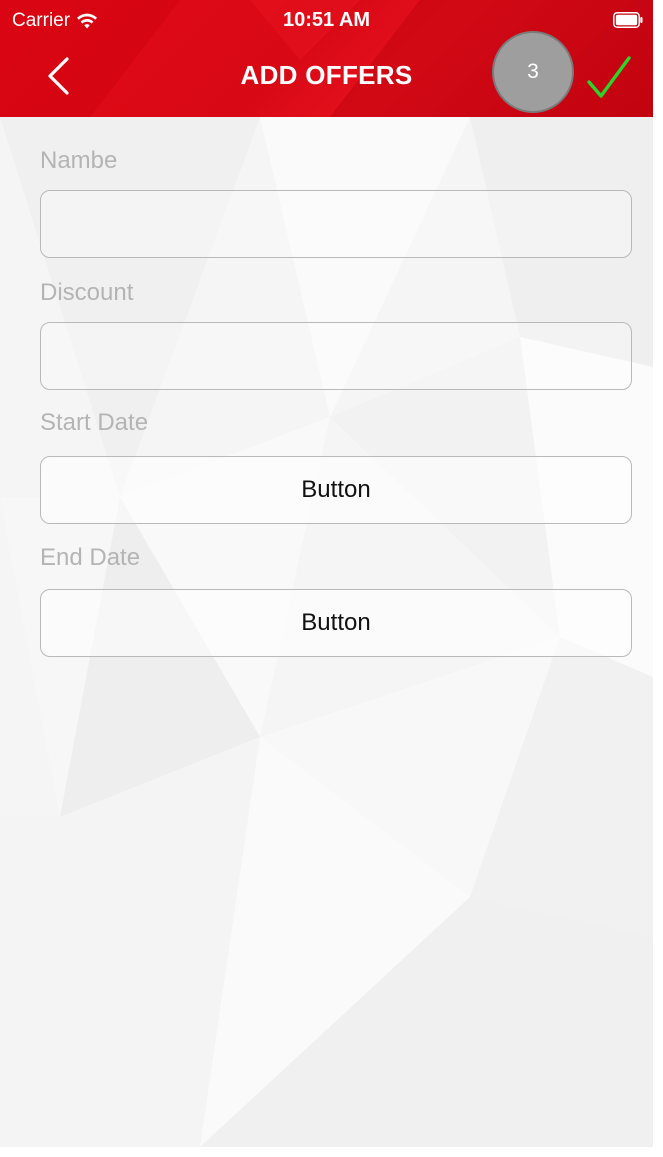 The height and width of the screenshot is (1157, 663). What do you see at coordinates (628, 20) in the screenshot?
I see `battery-icon` at bounding box center [628, 20].